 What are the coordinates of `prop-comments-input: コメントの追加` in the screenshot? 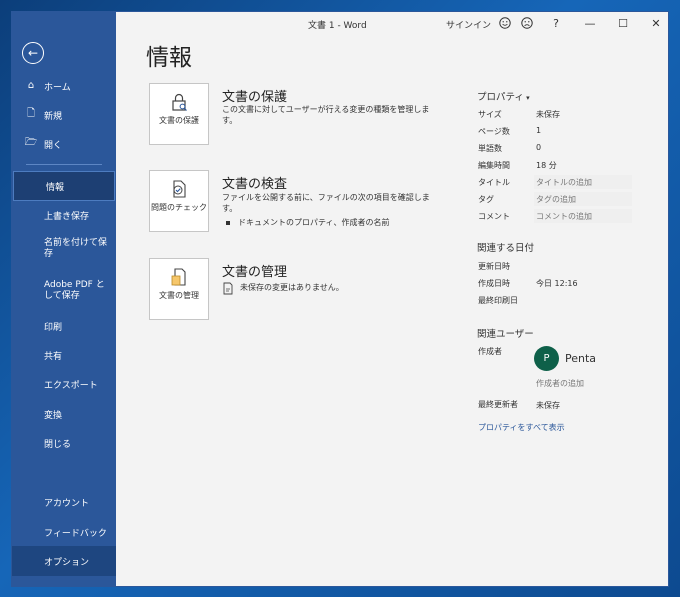 It's located at (583, 216).